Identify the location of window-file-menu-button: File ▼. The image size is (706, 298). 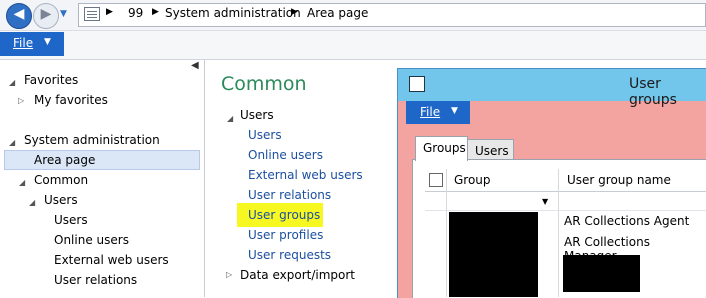
(438, 112).